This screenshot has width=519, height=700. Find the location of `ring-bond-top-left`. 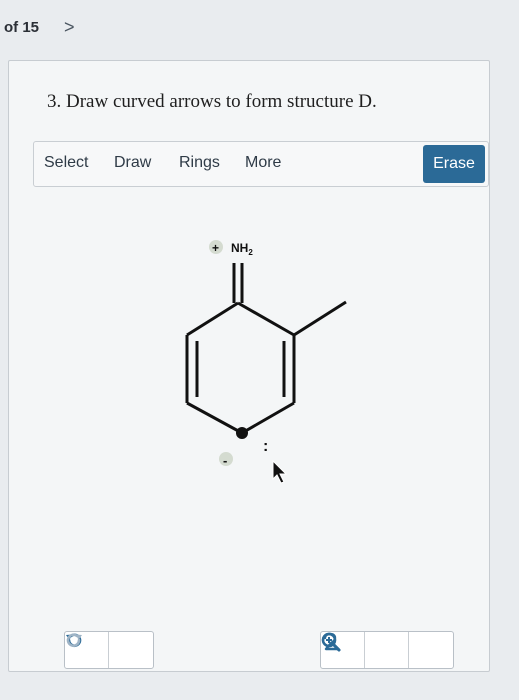

ring-bond-top-left is located at coordinates (212, 319).